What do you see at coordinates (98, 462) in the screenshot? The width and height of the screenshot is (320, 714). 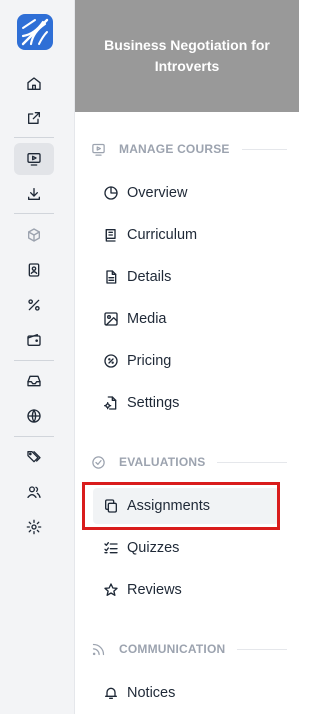 I see `check-circle-icon` at bounding box center [98, 462].